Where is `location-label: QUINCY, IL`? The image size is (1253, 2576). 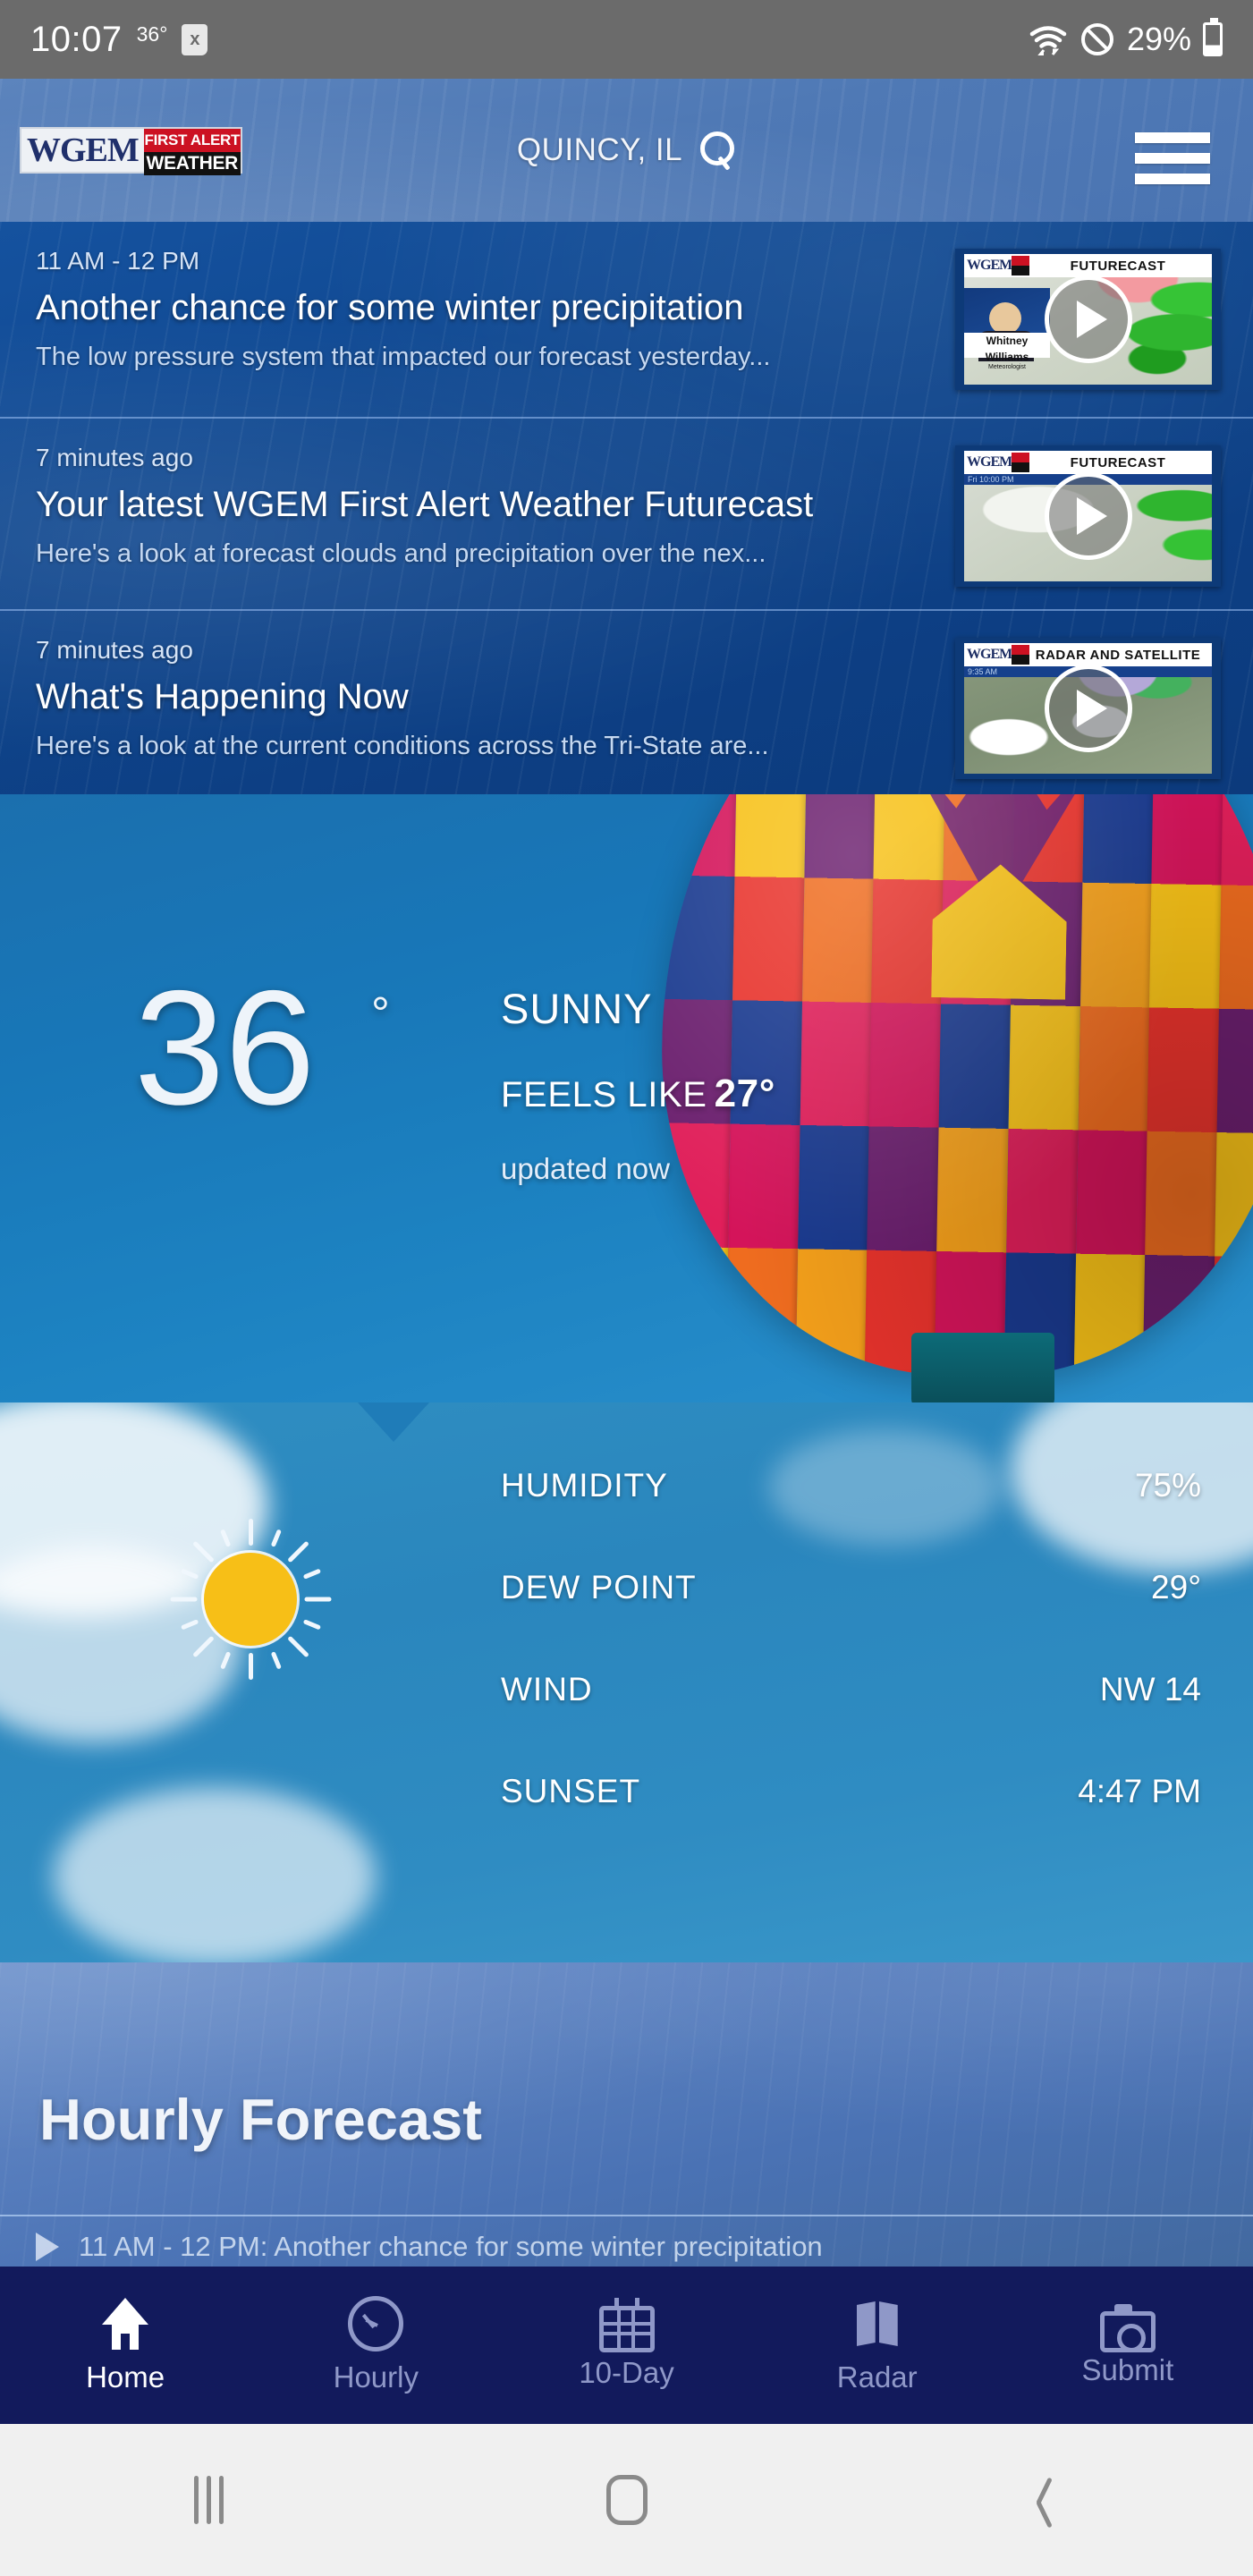
location-label: QUINCY, IL is located at coordinates (599, 149).